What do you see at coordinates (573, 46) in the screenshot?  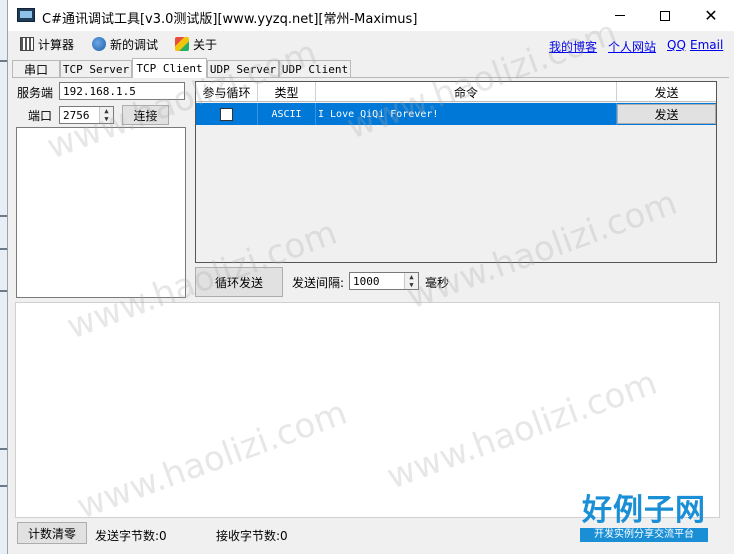 I see `blog-link: 我的博客` at bounding box center [573, 46].